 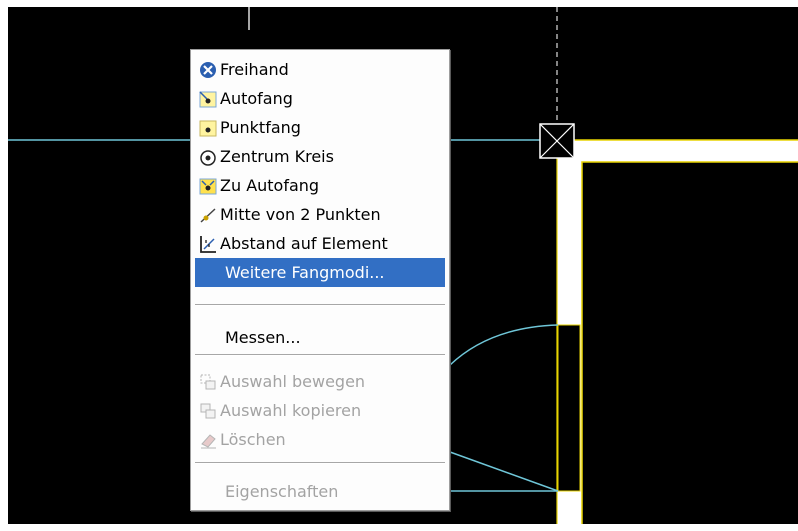 What do you see at coordinates (282, 491) in the screenshot?
I see `menu-item-label: Eigenschaften` at bounding box center [282, 491].